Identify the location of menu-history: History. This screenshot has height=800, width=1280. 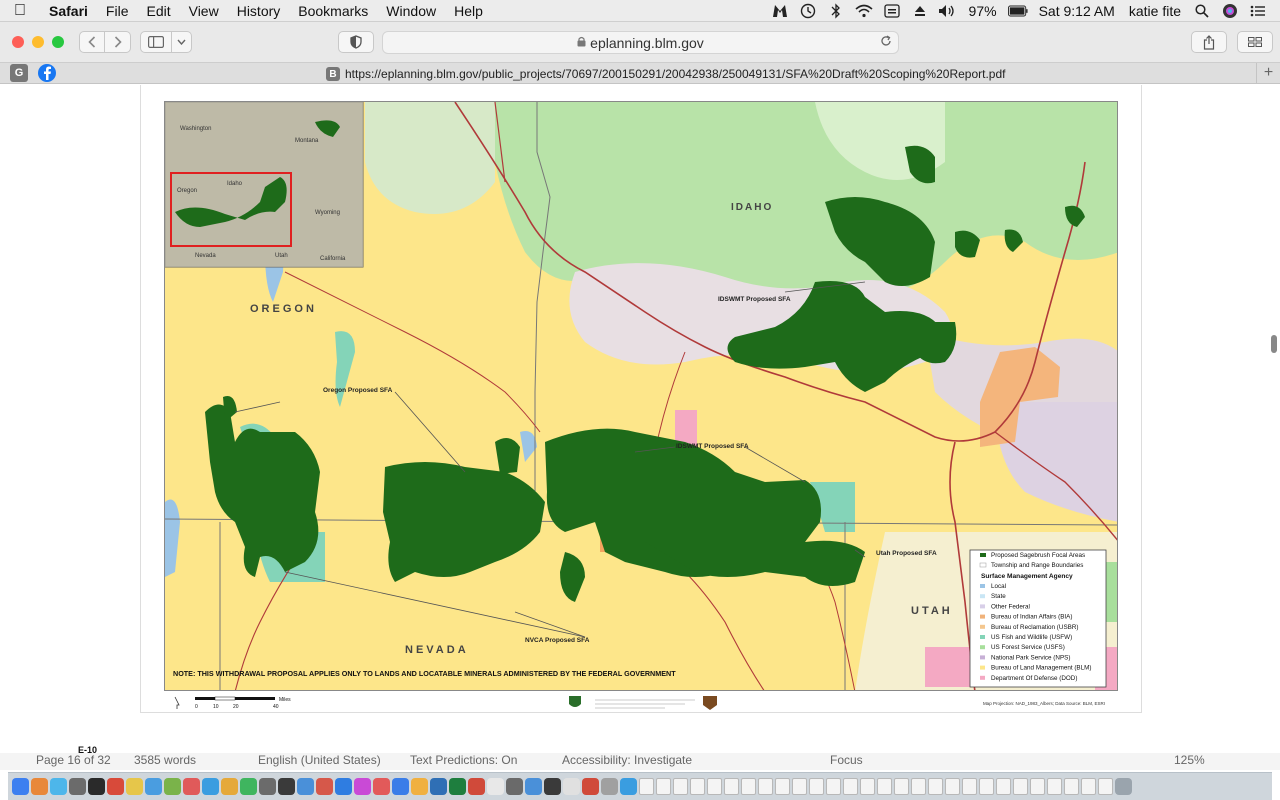
(259, 11).